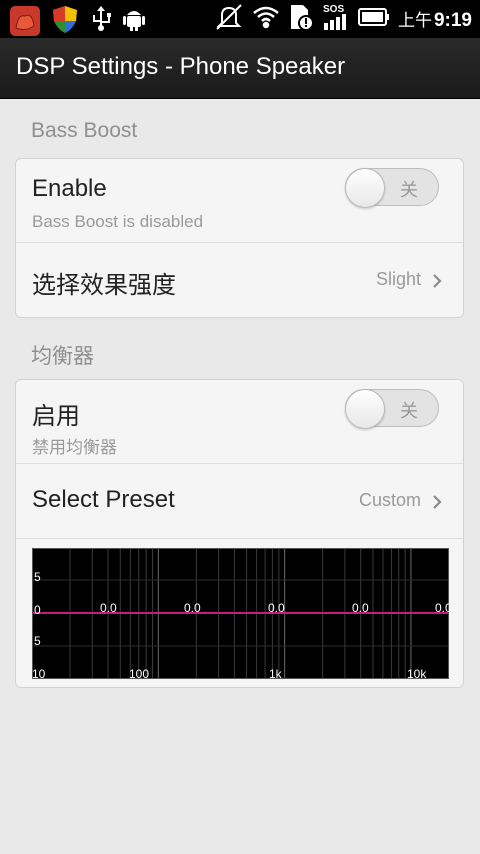 The width and height of the screenshot is (480, 854). Describe the element at coordinates (101, 21) in the screenshot. I see `usb-icon` at that location.